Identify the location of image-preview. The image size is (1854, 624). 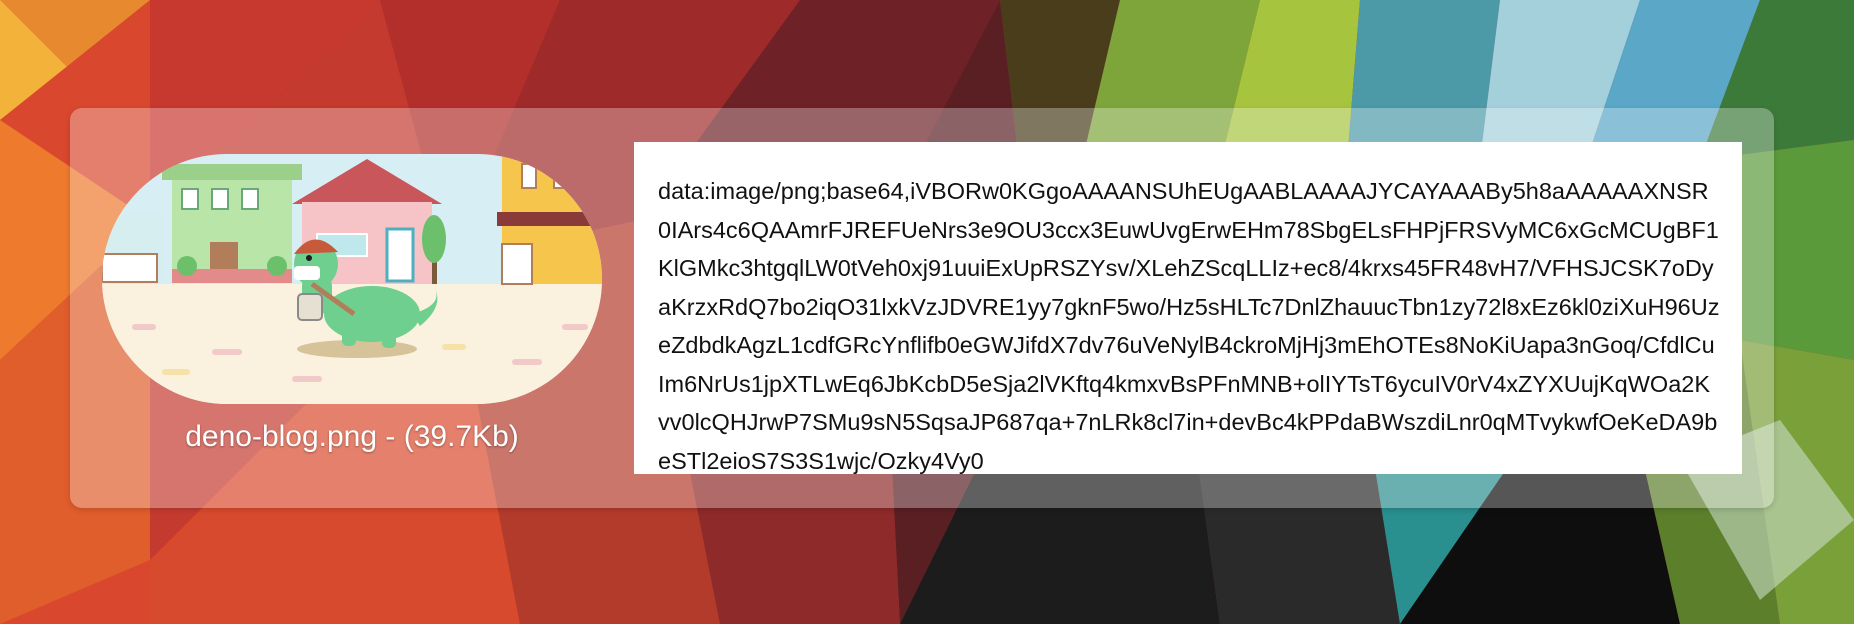
(352, 279).